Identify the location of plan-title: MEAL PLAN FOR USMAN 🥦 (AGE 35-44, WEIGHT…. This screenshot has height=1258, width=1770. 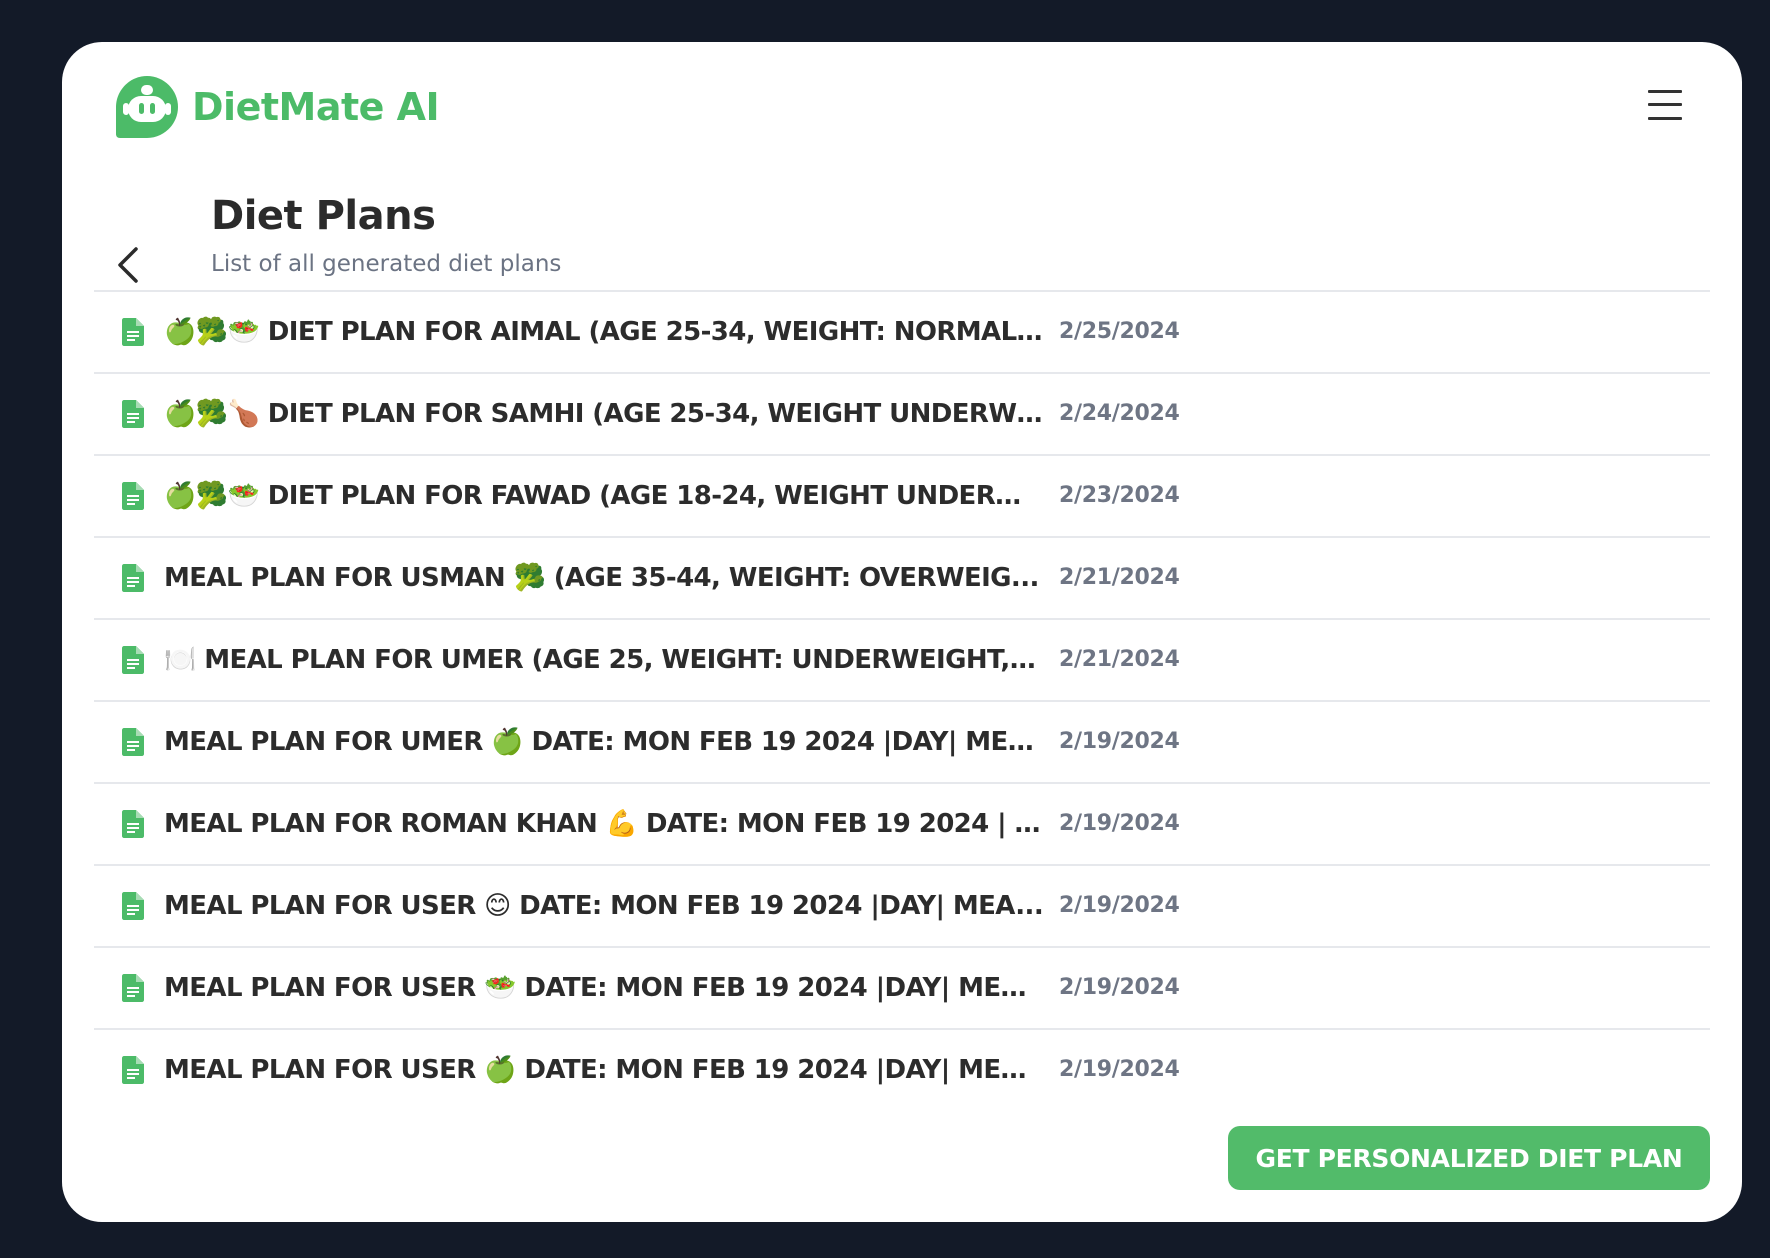
(601, 578).